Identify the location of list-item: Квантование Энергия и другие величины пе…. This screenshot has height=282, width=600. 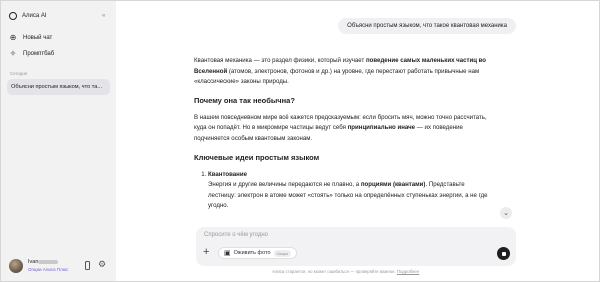
(351, 191).